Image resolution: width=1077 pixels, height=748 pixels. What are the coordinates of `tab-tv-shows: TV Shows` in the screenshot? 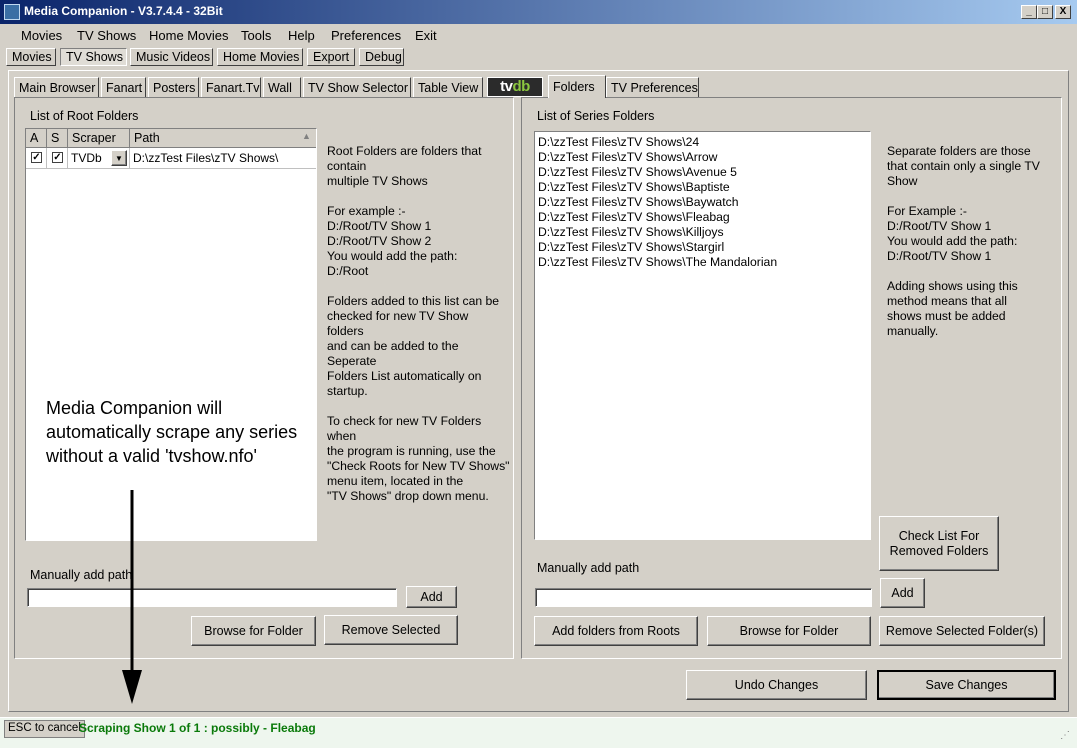 It's located at (93, 57).